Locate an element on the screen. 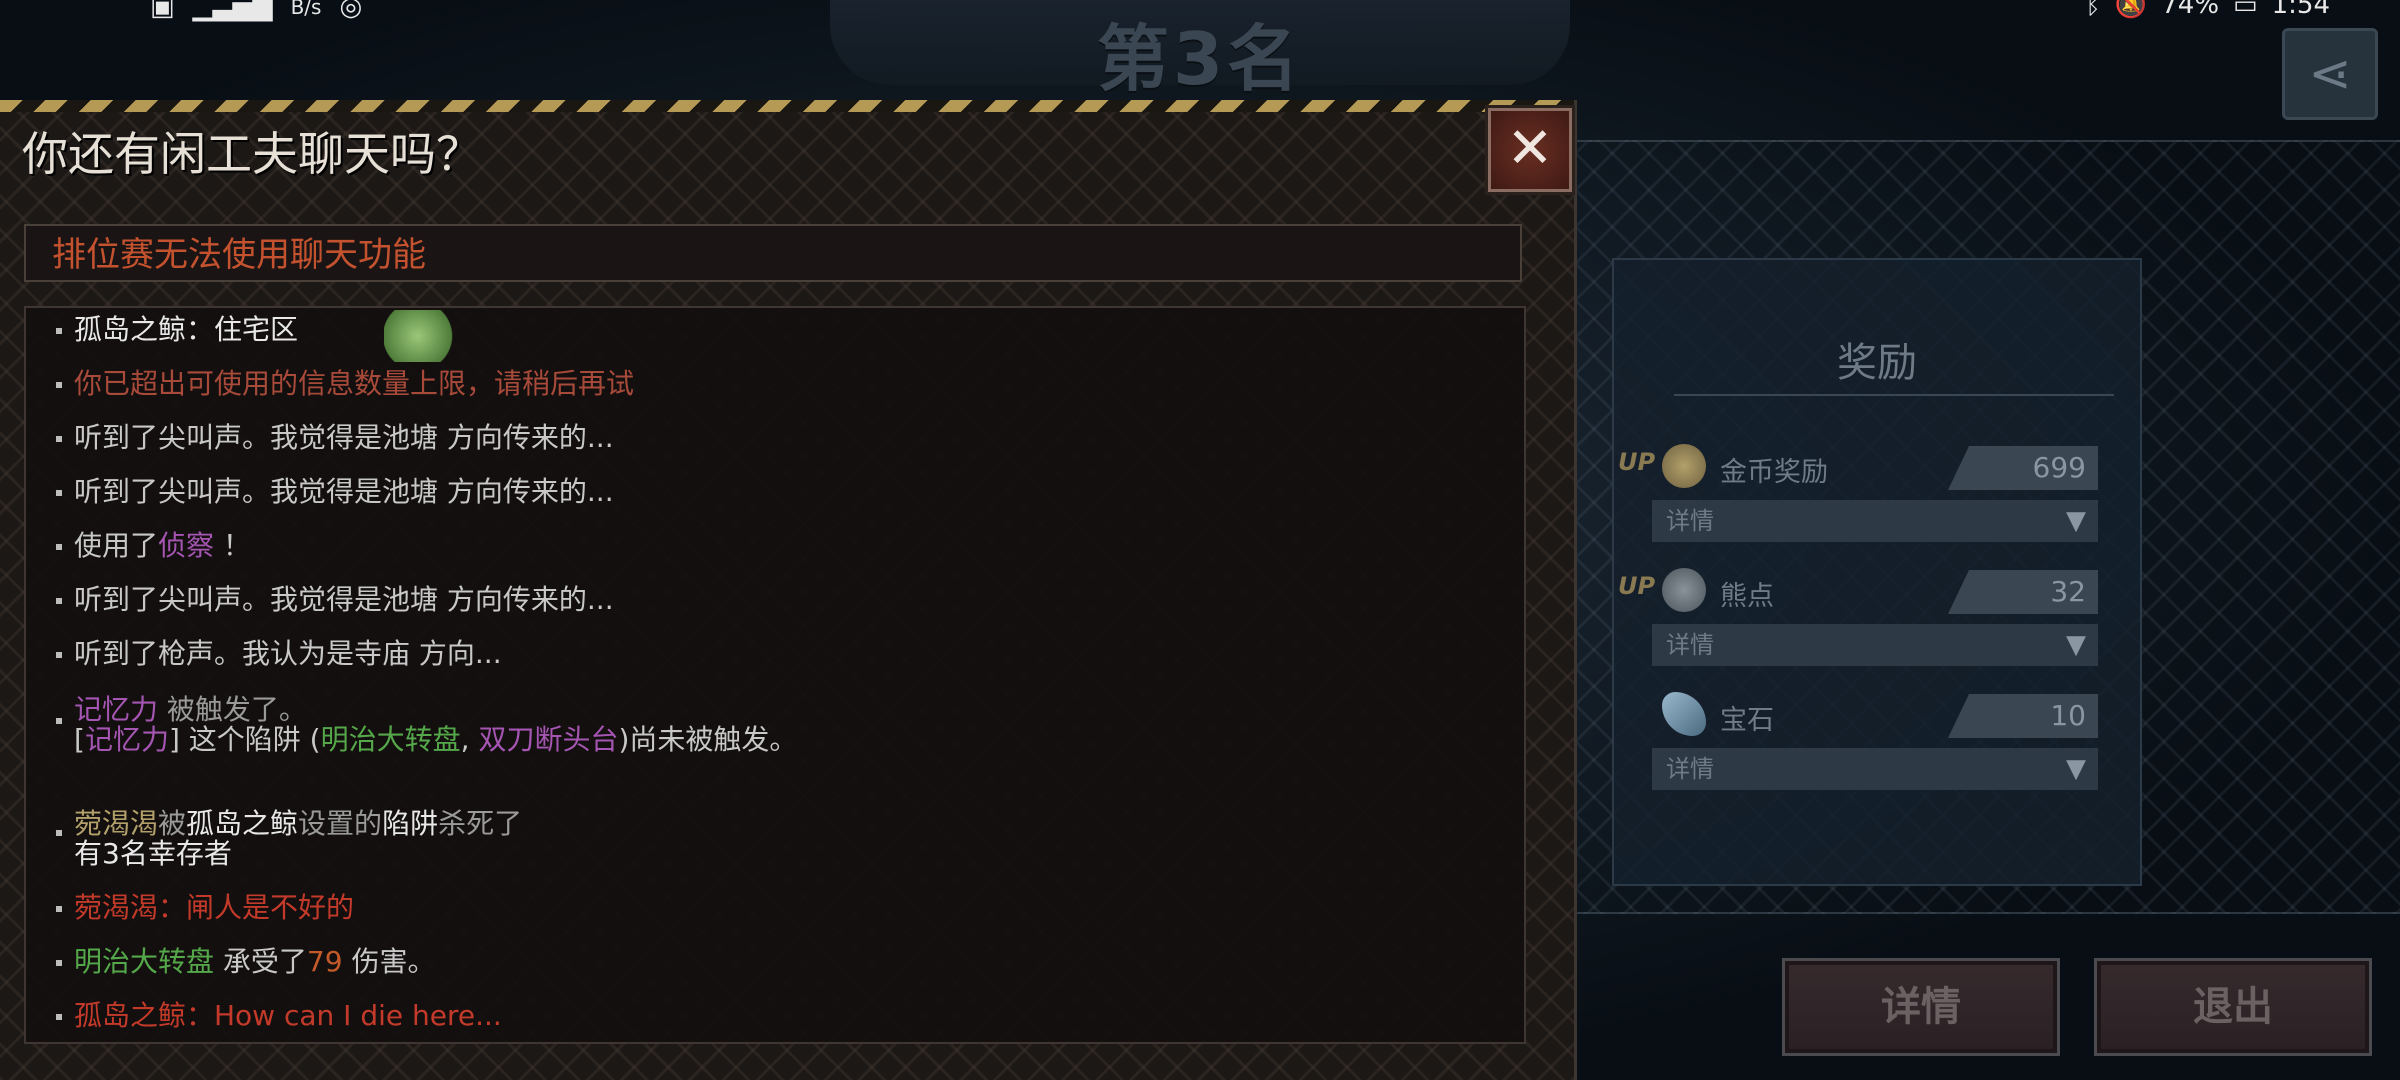 The width and height of the screenshot is (2400, 1080). bear-paw-icon is located at coordinates (1684, 590).